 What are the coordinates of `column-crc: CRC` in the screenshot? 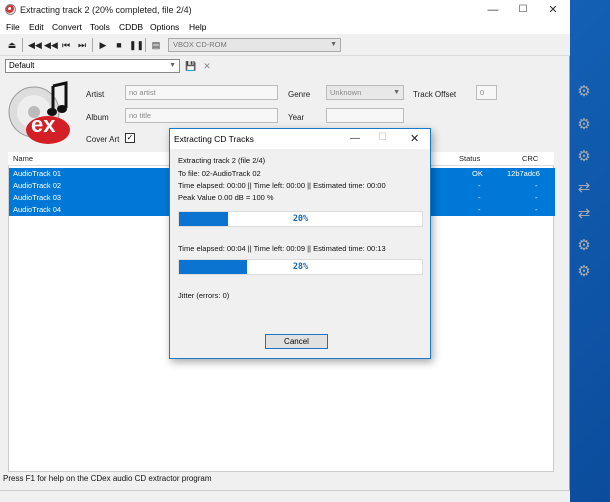 It's located at (530, 158).